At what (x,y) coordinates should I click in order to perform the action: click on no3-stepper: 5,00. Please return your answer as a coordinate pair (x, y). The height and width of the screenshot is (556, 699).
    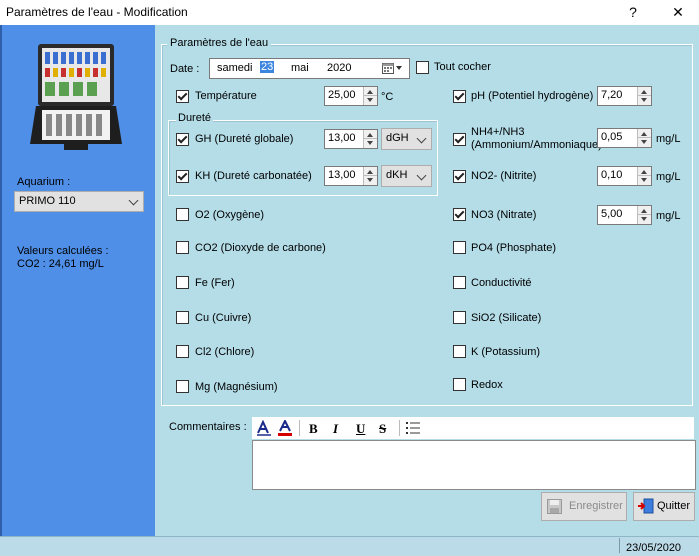
    Looking at the image, I should click on (624, 215).